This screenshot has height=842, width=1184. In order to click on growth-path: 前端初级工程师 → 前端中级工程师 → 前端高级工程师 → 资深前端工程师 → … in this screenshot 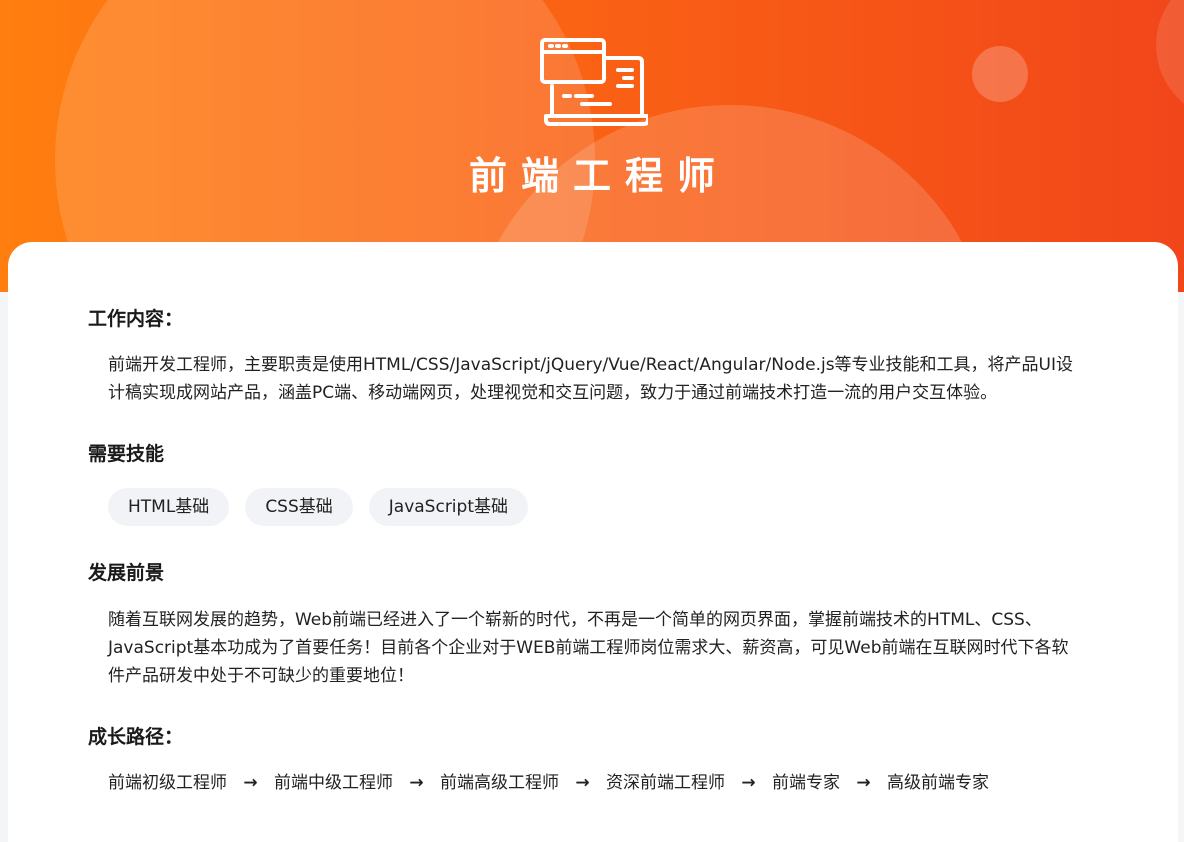, I will do `click(548, 783)`.